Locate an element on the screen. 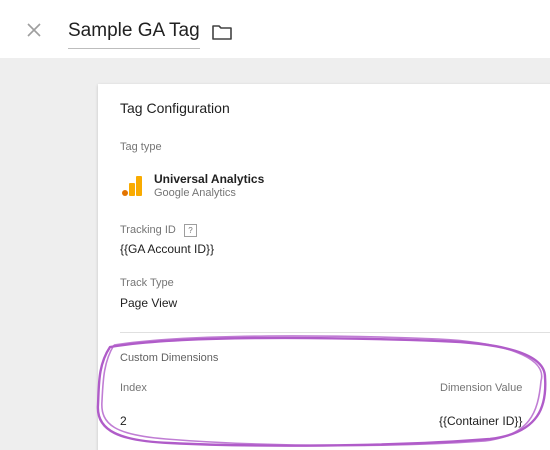  column-header-index: Index is located at coordinates (133, 388).